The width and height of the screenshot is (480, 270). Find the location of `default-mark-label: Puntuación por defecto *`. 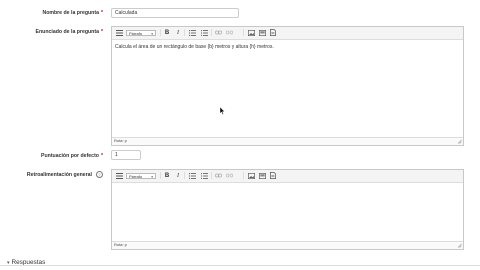

default-mark-label: Puntuación por defecto * is located at coordinates (72, 156).